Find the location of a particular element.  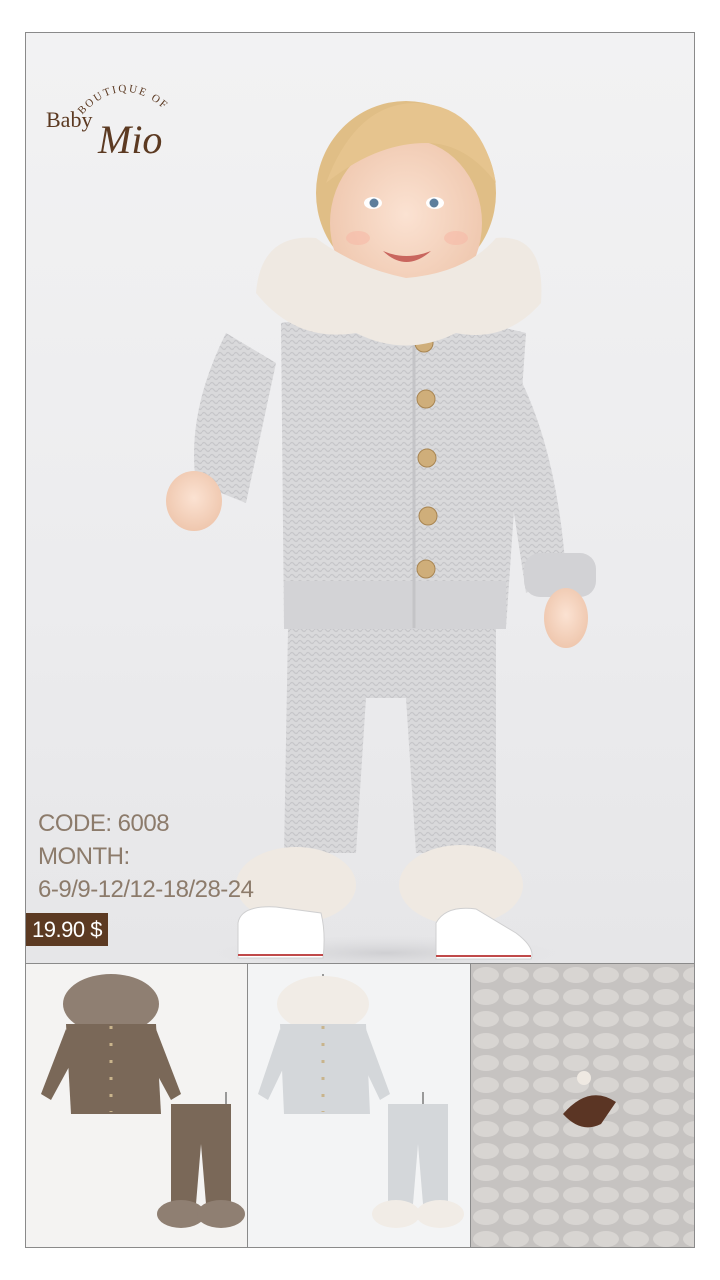

size-range: 6-9/9-12/12-18/28-24 is located at coordinates (146, 889).